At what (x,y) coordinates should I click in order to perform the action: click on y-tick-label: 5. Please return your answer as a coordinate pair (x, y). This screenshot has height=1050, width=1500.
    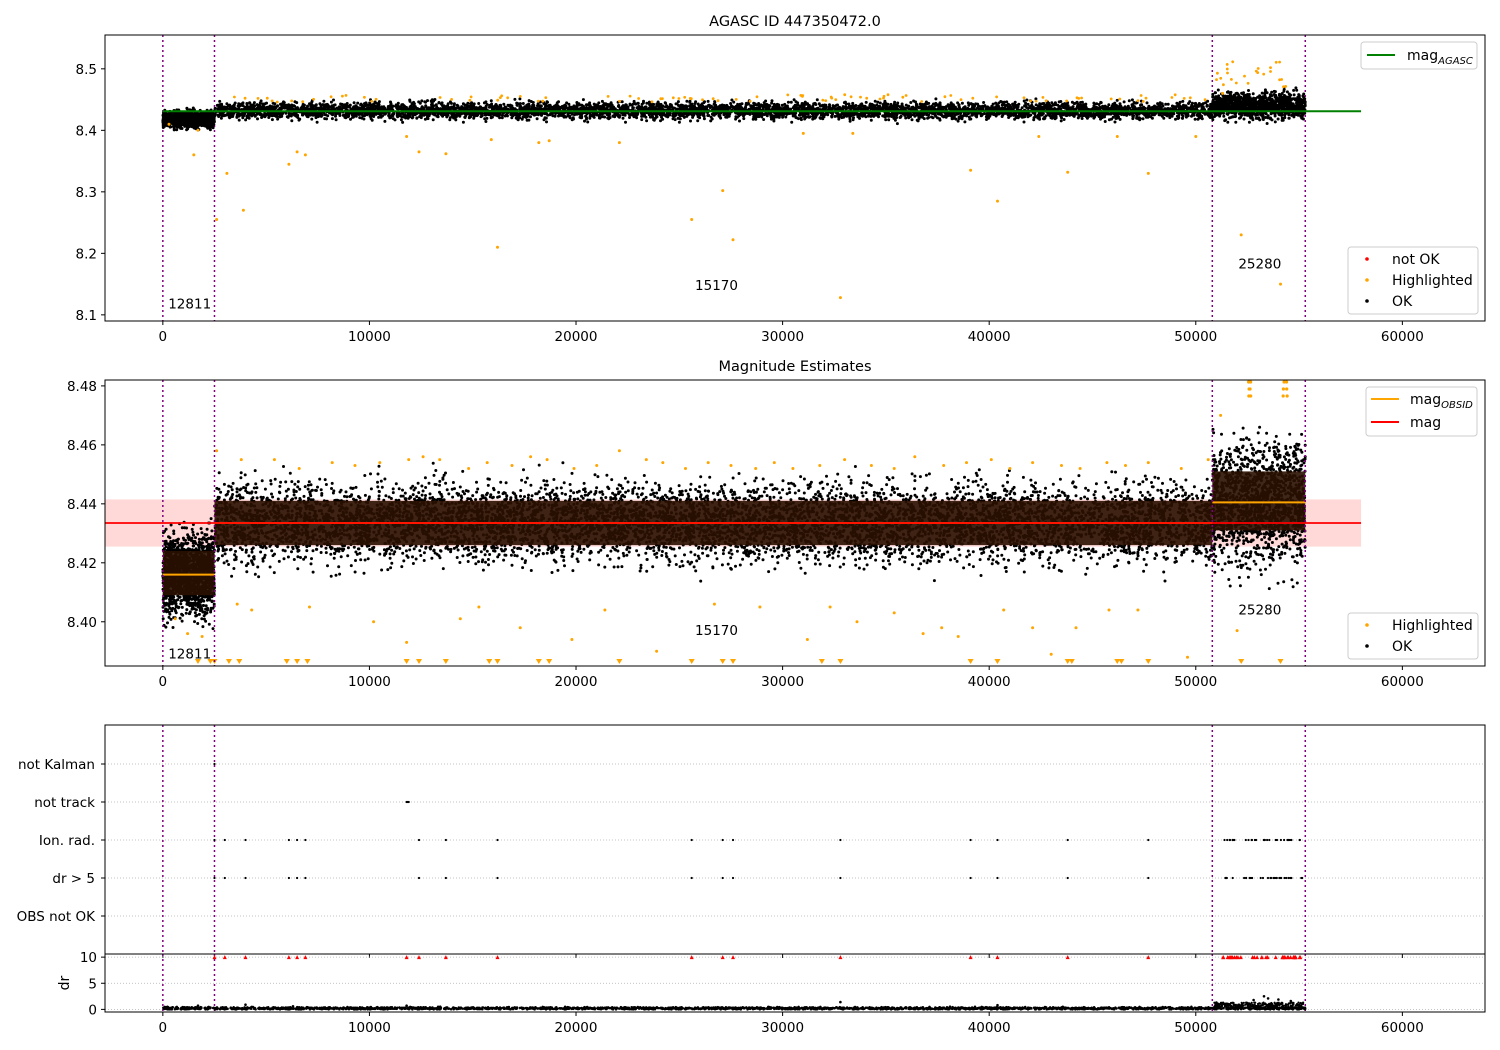
    Looking at the image, I should click on (92, 984).